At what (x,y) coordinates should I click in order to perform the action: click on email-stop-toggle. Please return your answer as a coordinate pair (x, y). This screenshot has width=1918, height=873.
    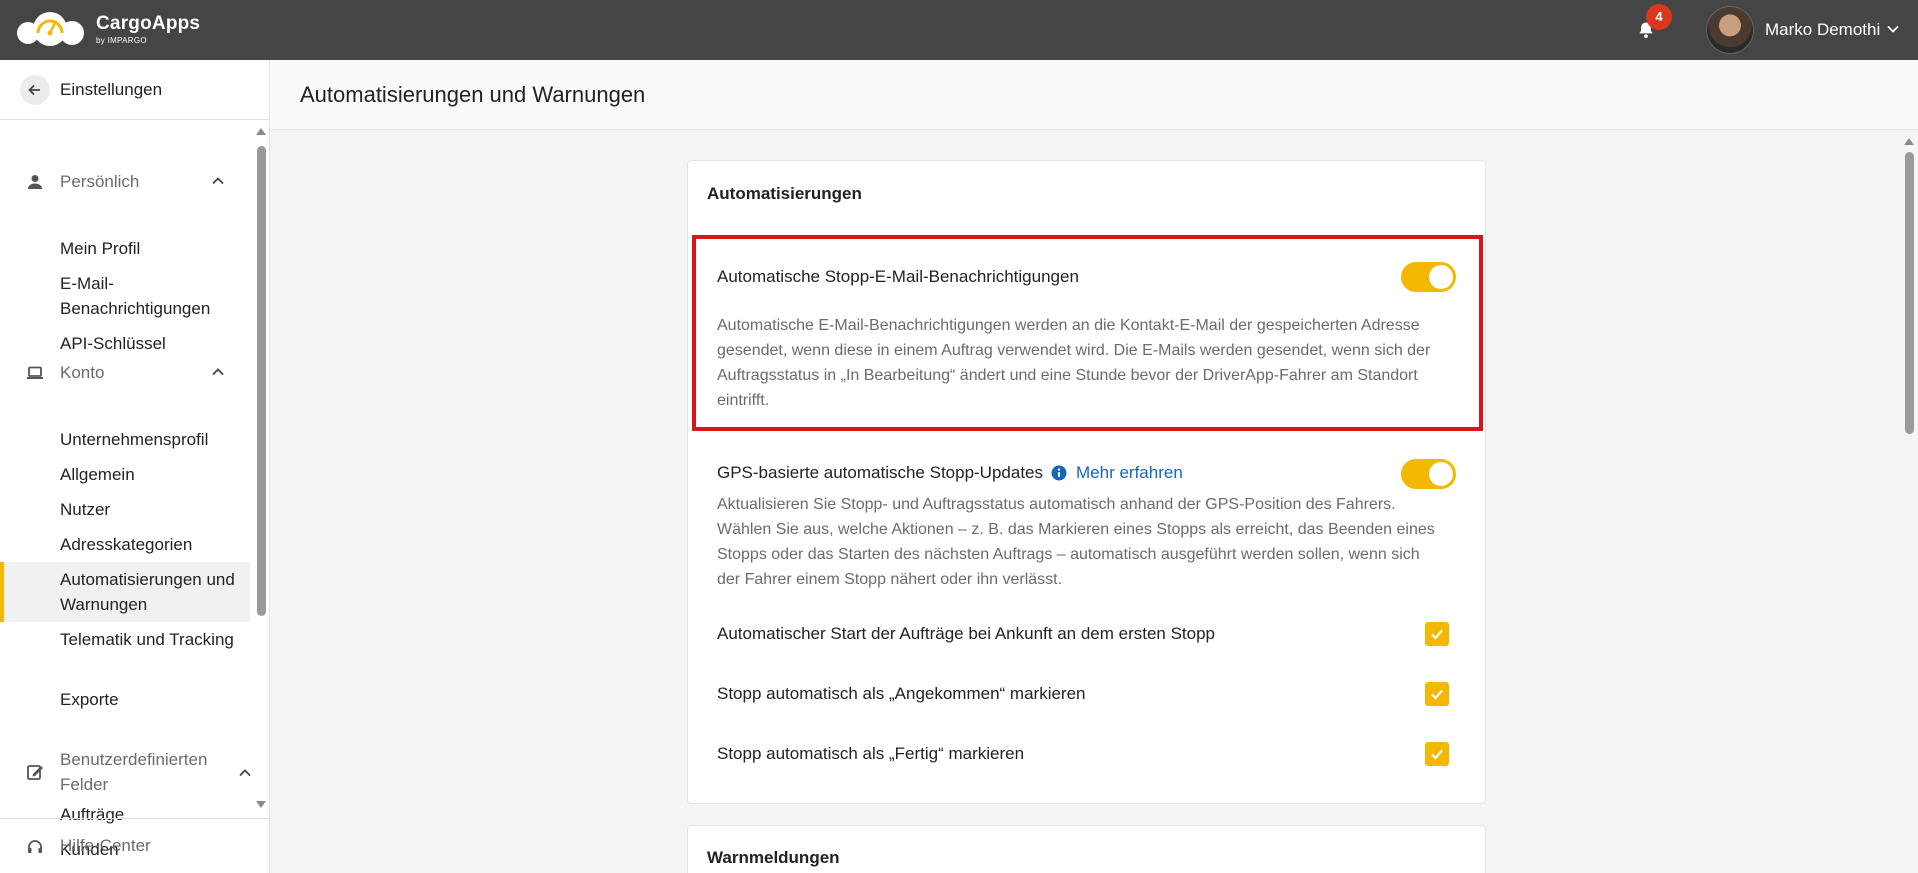
    Looking at the image, I should click on (1428, 277).